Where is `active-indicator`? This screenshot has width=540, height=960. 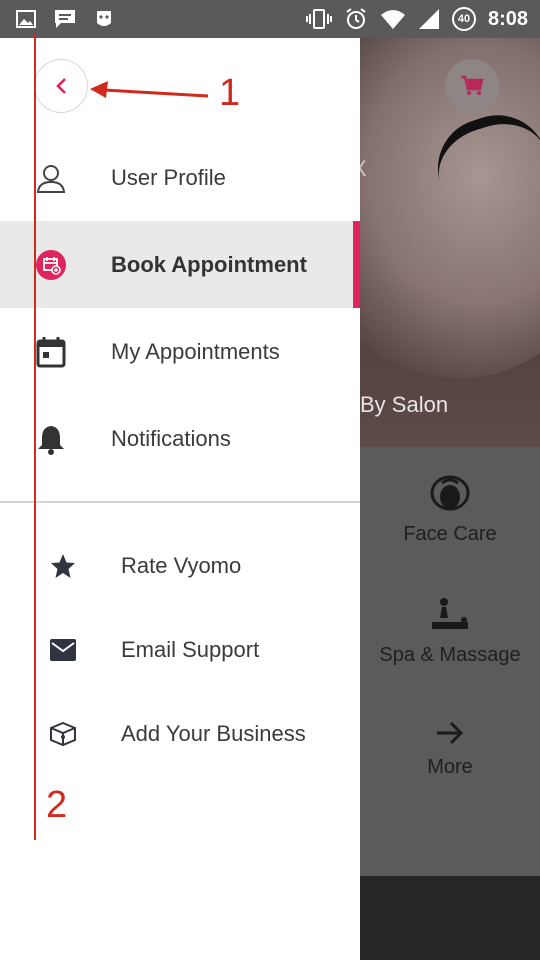
active-indicator is located at coordinates (356, 264).